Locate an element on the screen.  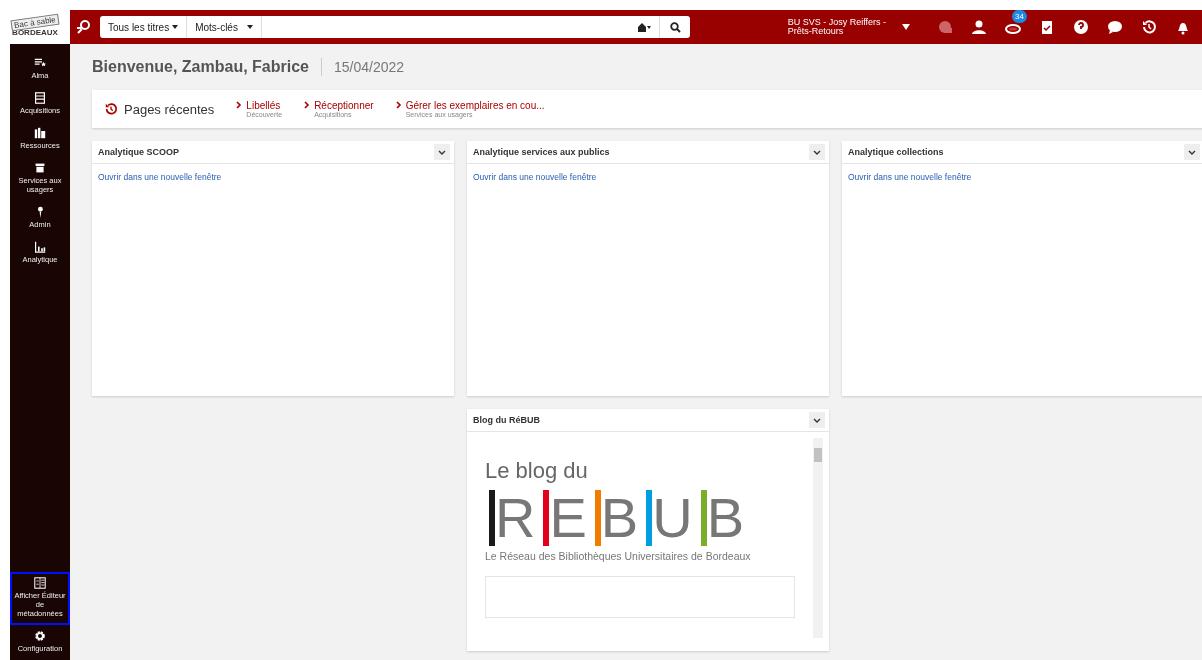
ledger-icon is located at coordinates (40, 98).